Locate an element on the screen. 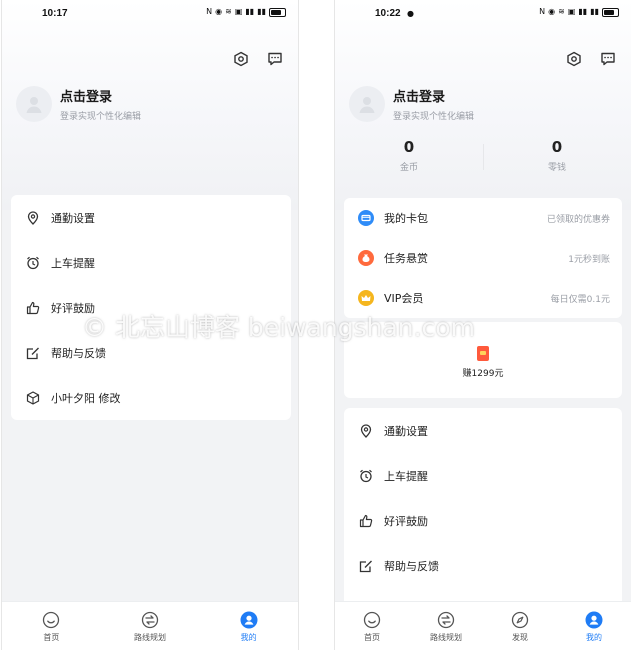 The width and height of the screenshot is (631, 650). smile-icon is located at coordinates (372, 620).